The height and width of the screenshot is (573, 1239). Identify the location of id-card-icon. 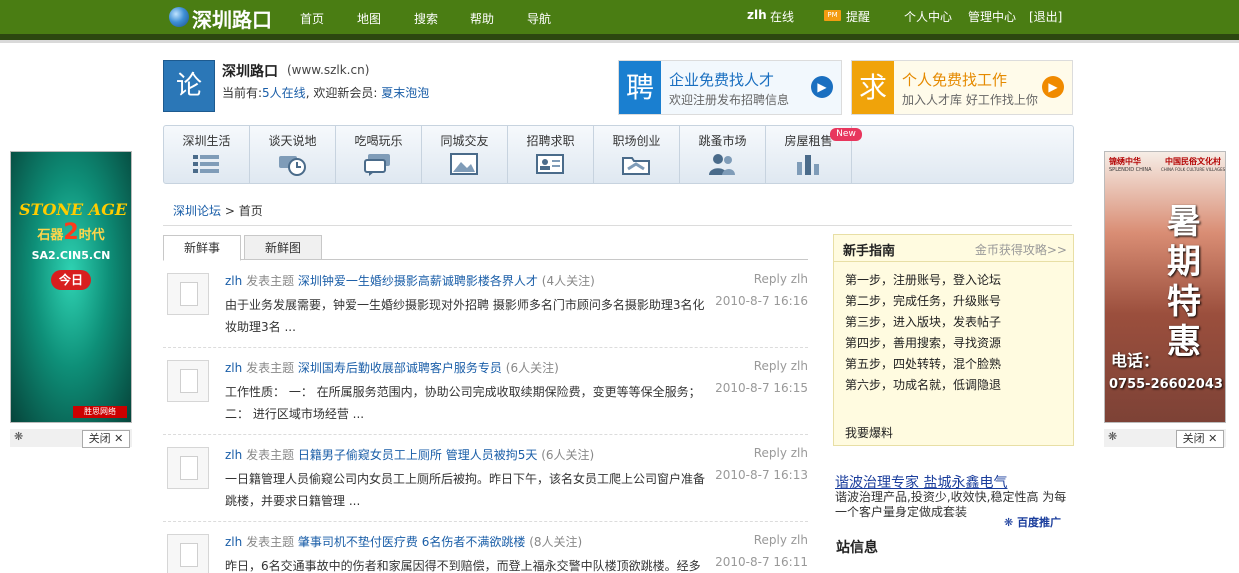
(550, 164).